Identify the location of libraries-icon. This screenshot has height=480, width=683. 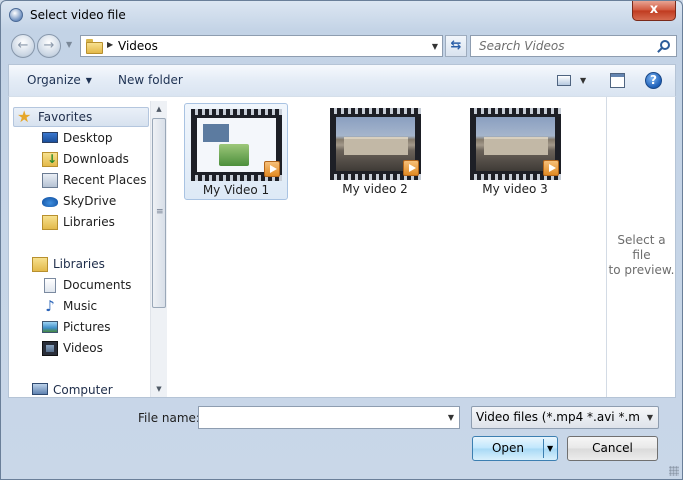
(50, 222).